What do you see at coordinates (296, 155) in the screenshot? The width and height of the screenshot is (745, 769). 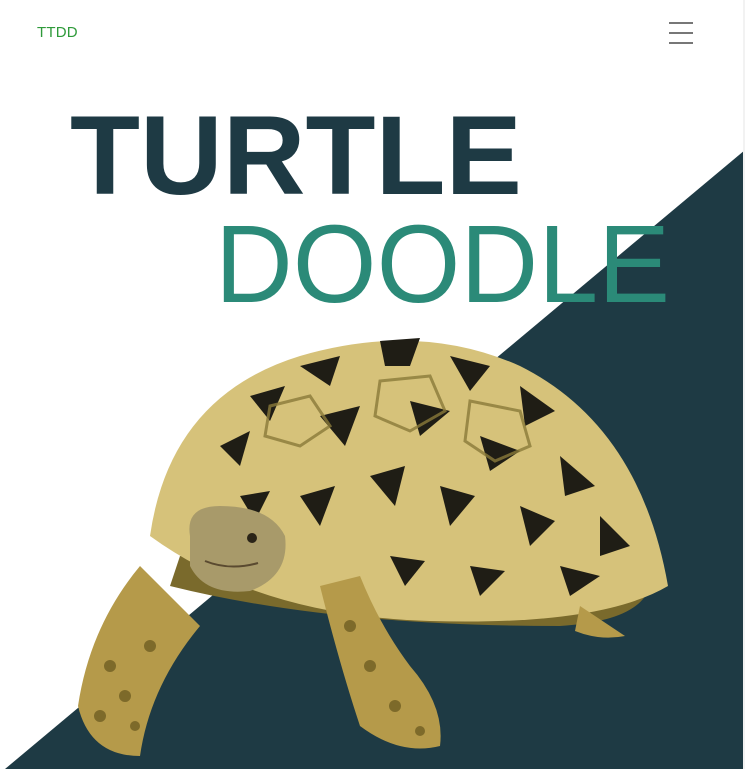 I see `logo-turtle: TURTLE` at bounding box center [296, 155].